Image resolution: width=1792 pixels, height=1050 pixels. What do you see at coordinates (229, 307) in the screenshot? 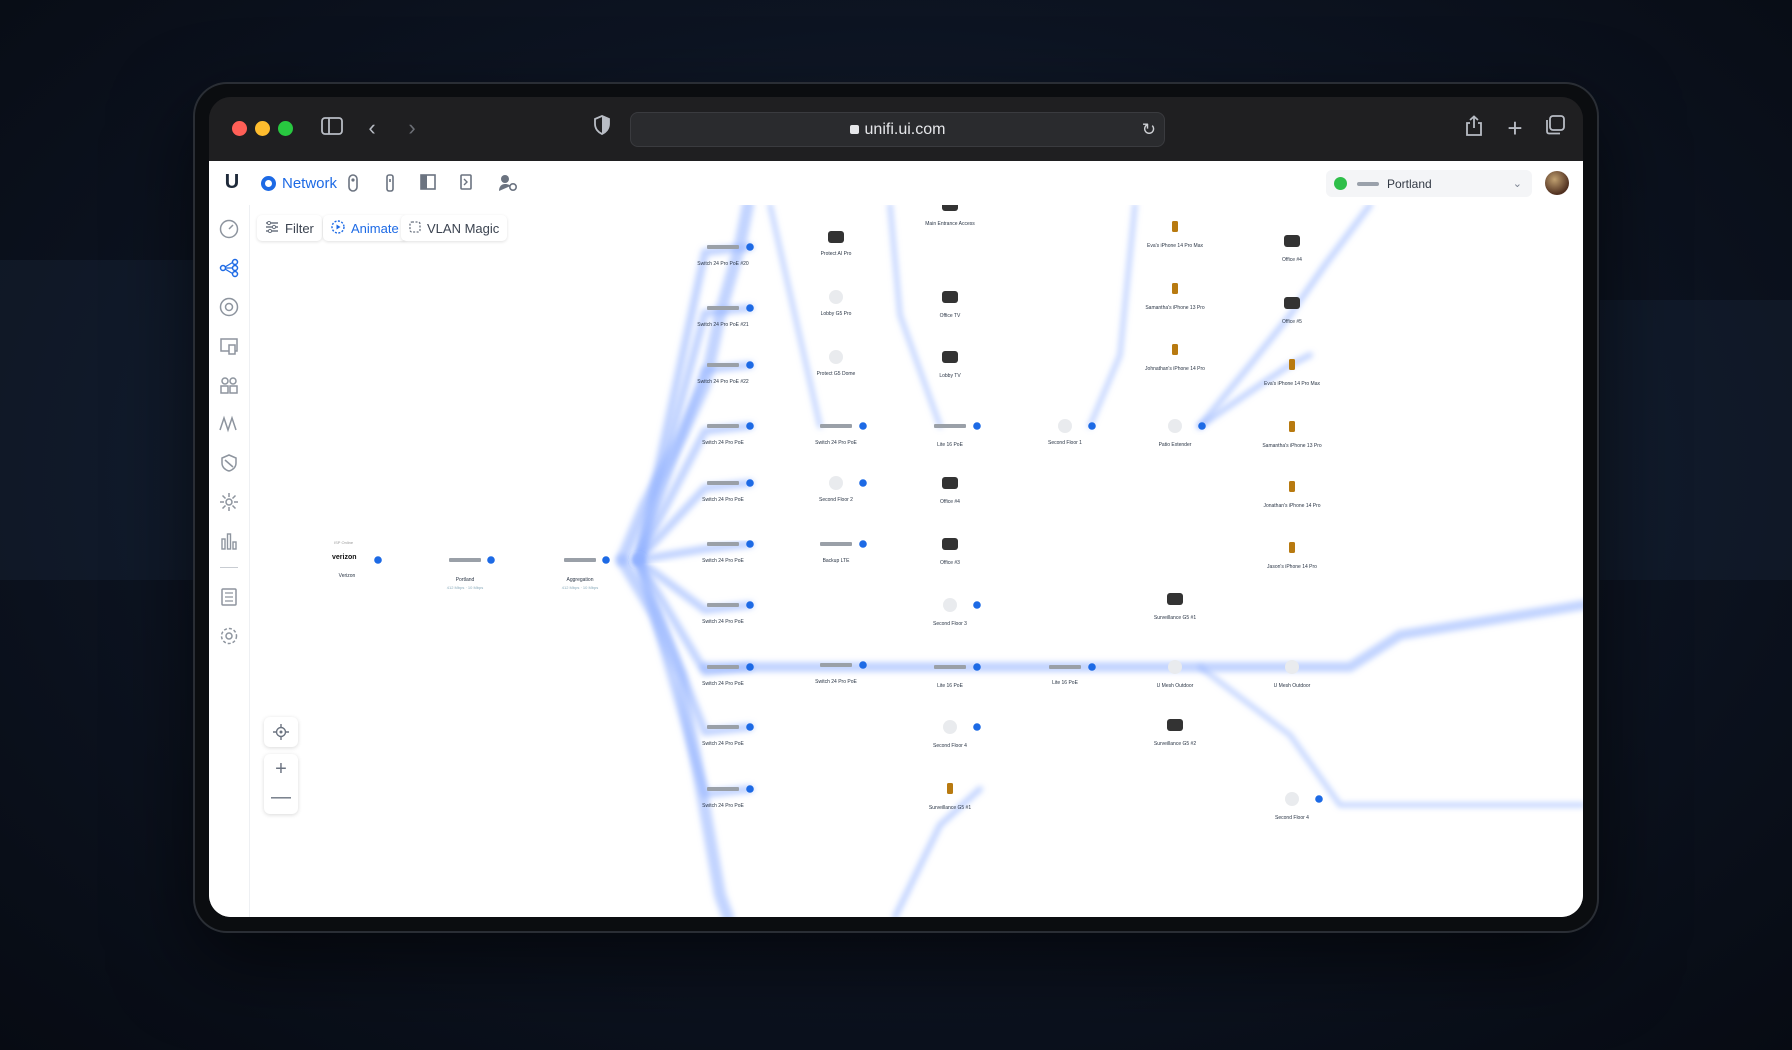
I see `client-devices-icon` at bounding box center [229, 307].